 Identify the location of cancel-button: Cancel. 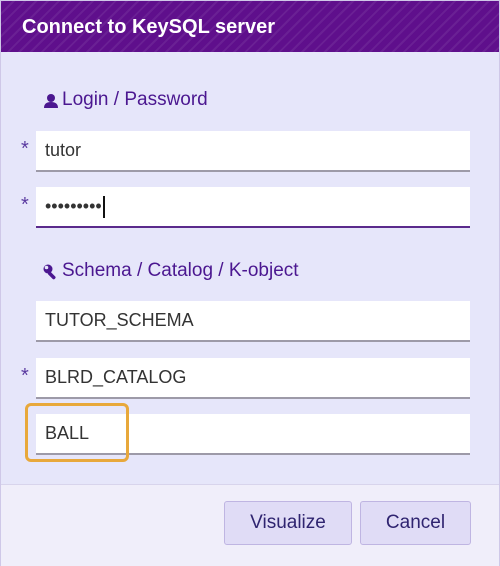
(415, 523).